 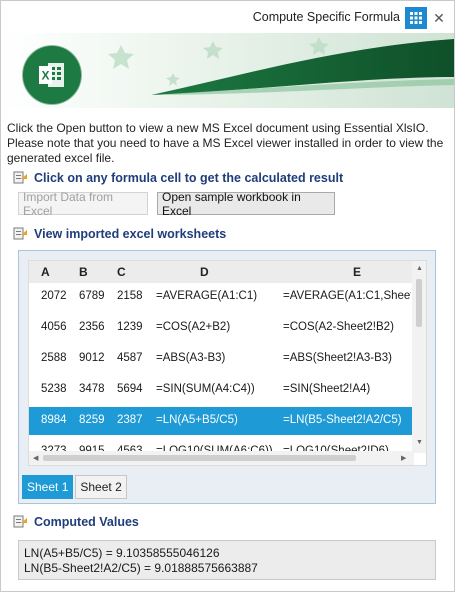 What do you see at coordinates (204, 272) in the screenshot?
I see `column-header-d: D` at bounding box center [204, 272].